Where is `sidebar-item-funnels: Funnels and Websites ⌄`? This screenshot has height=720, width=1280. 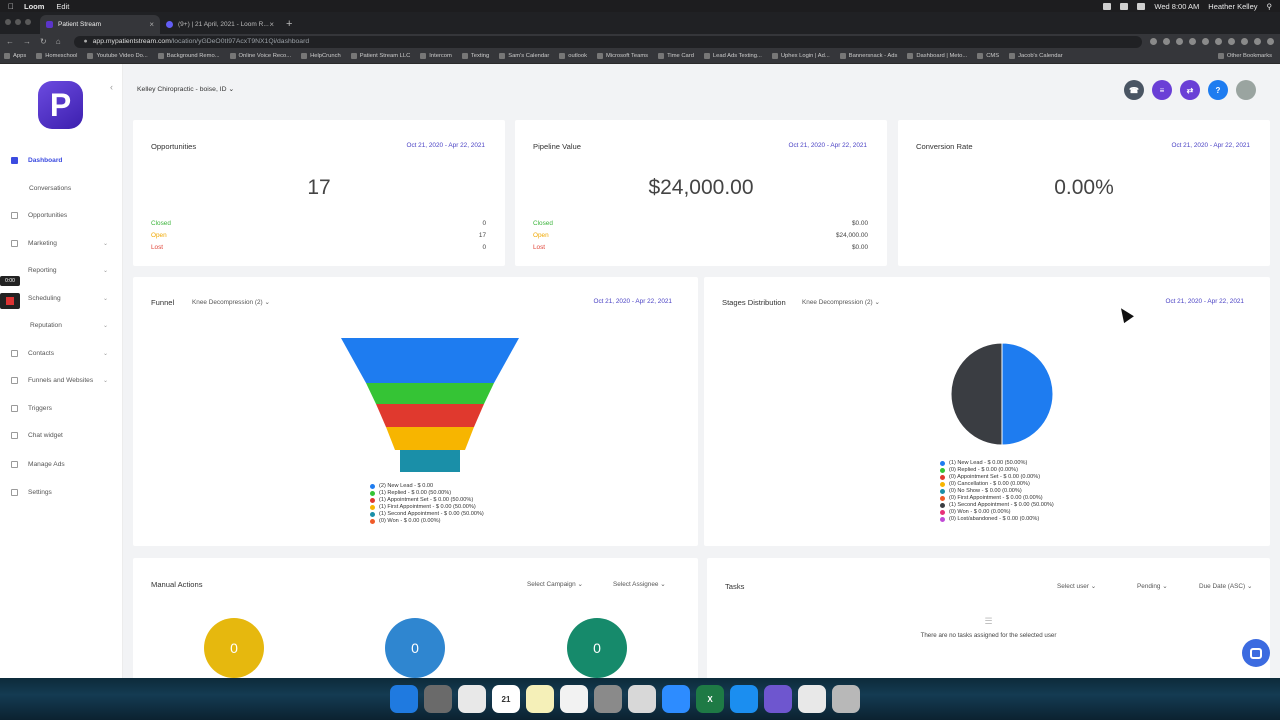 sidebar-item-funnels: Funnels and Websites ⌄ is located at coordinates (61, 380).